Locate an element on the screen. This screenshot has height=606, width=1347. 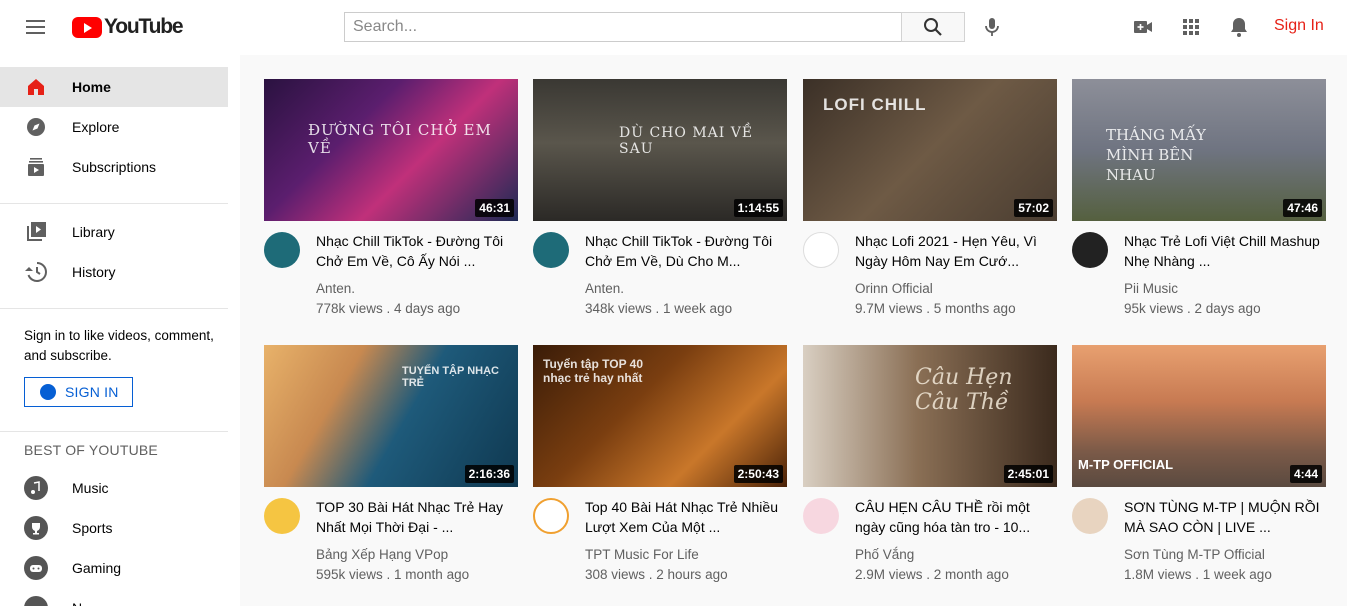
thumbnail-text: M-TP OFFICIAL is located at coordinates (1126, 464).